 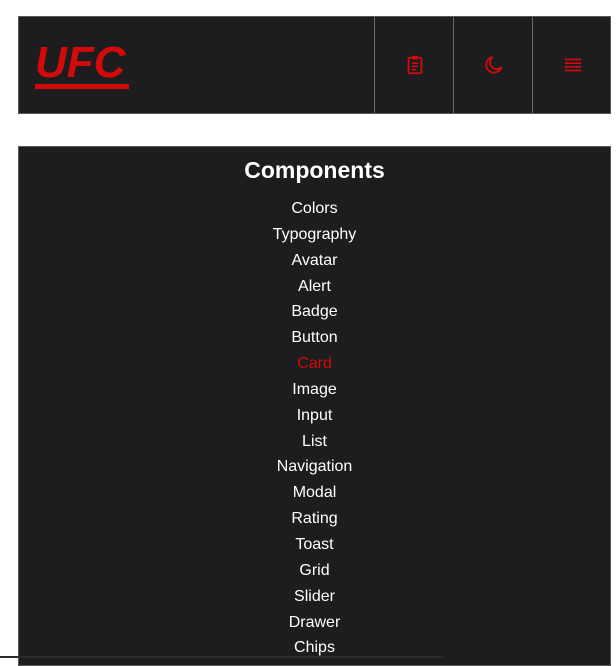 I want to click on nav-link-card-active: Card, so click(x=314, y=363).